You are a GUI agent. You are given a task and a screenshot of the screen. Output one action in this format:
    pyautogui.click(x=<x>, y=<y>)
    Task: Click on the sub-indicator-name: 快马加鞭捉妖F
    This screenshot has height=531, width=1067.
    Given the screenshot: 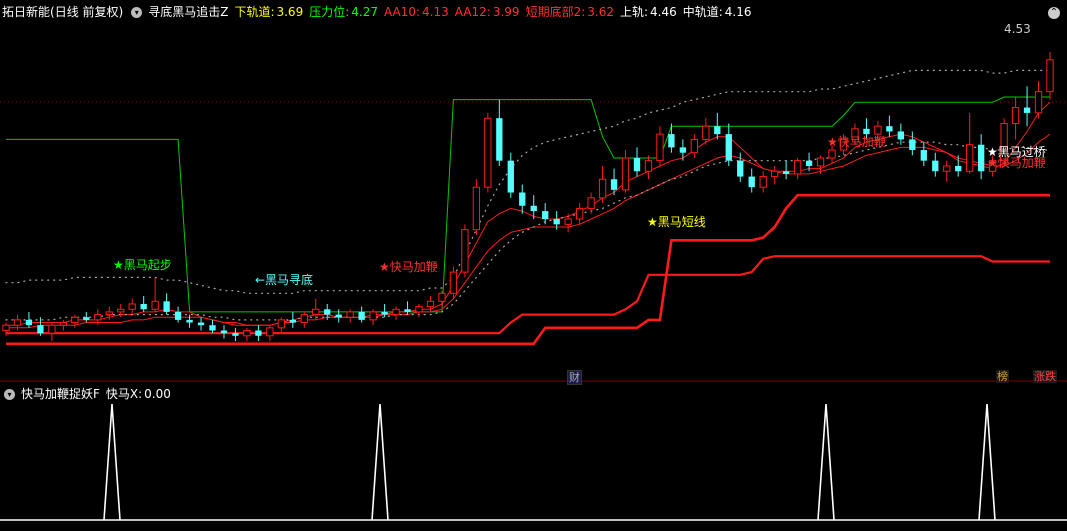 What is the action you would take?
    pyautogui.click(x=60, y=394)
    